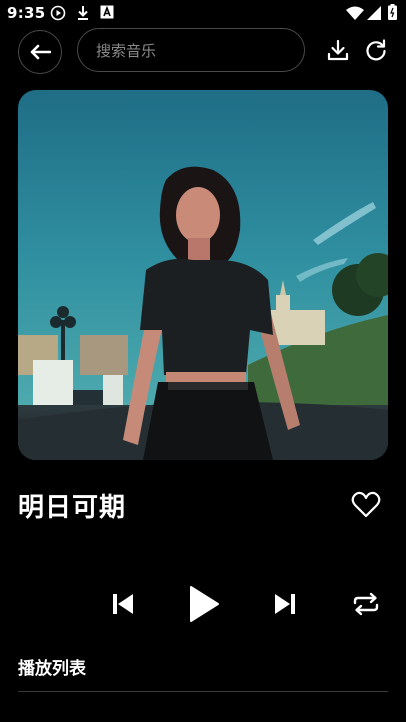 Image resolution: width=406 pixels, height=722 pixels. Describe the element at coordinates (72, 508) in the screenshot. I see `song-title: 明日可期` at that location.